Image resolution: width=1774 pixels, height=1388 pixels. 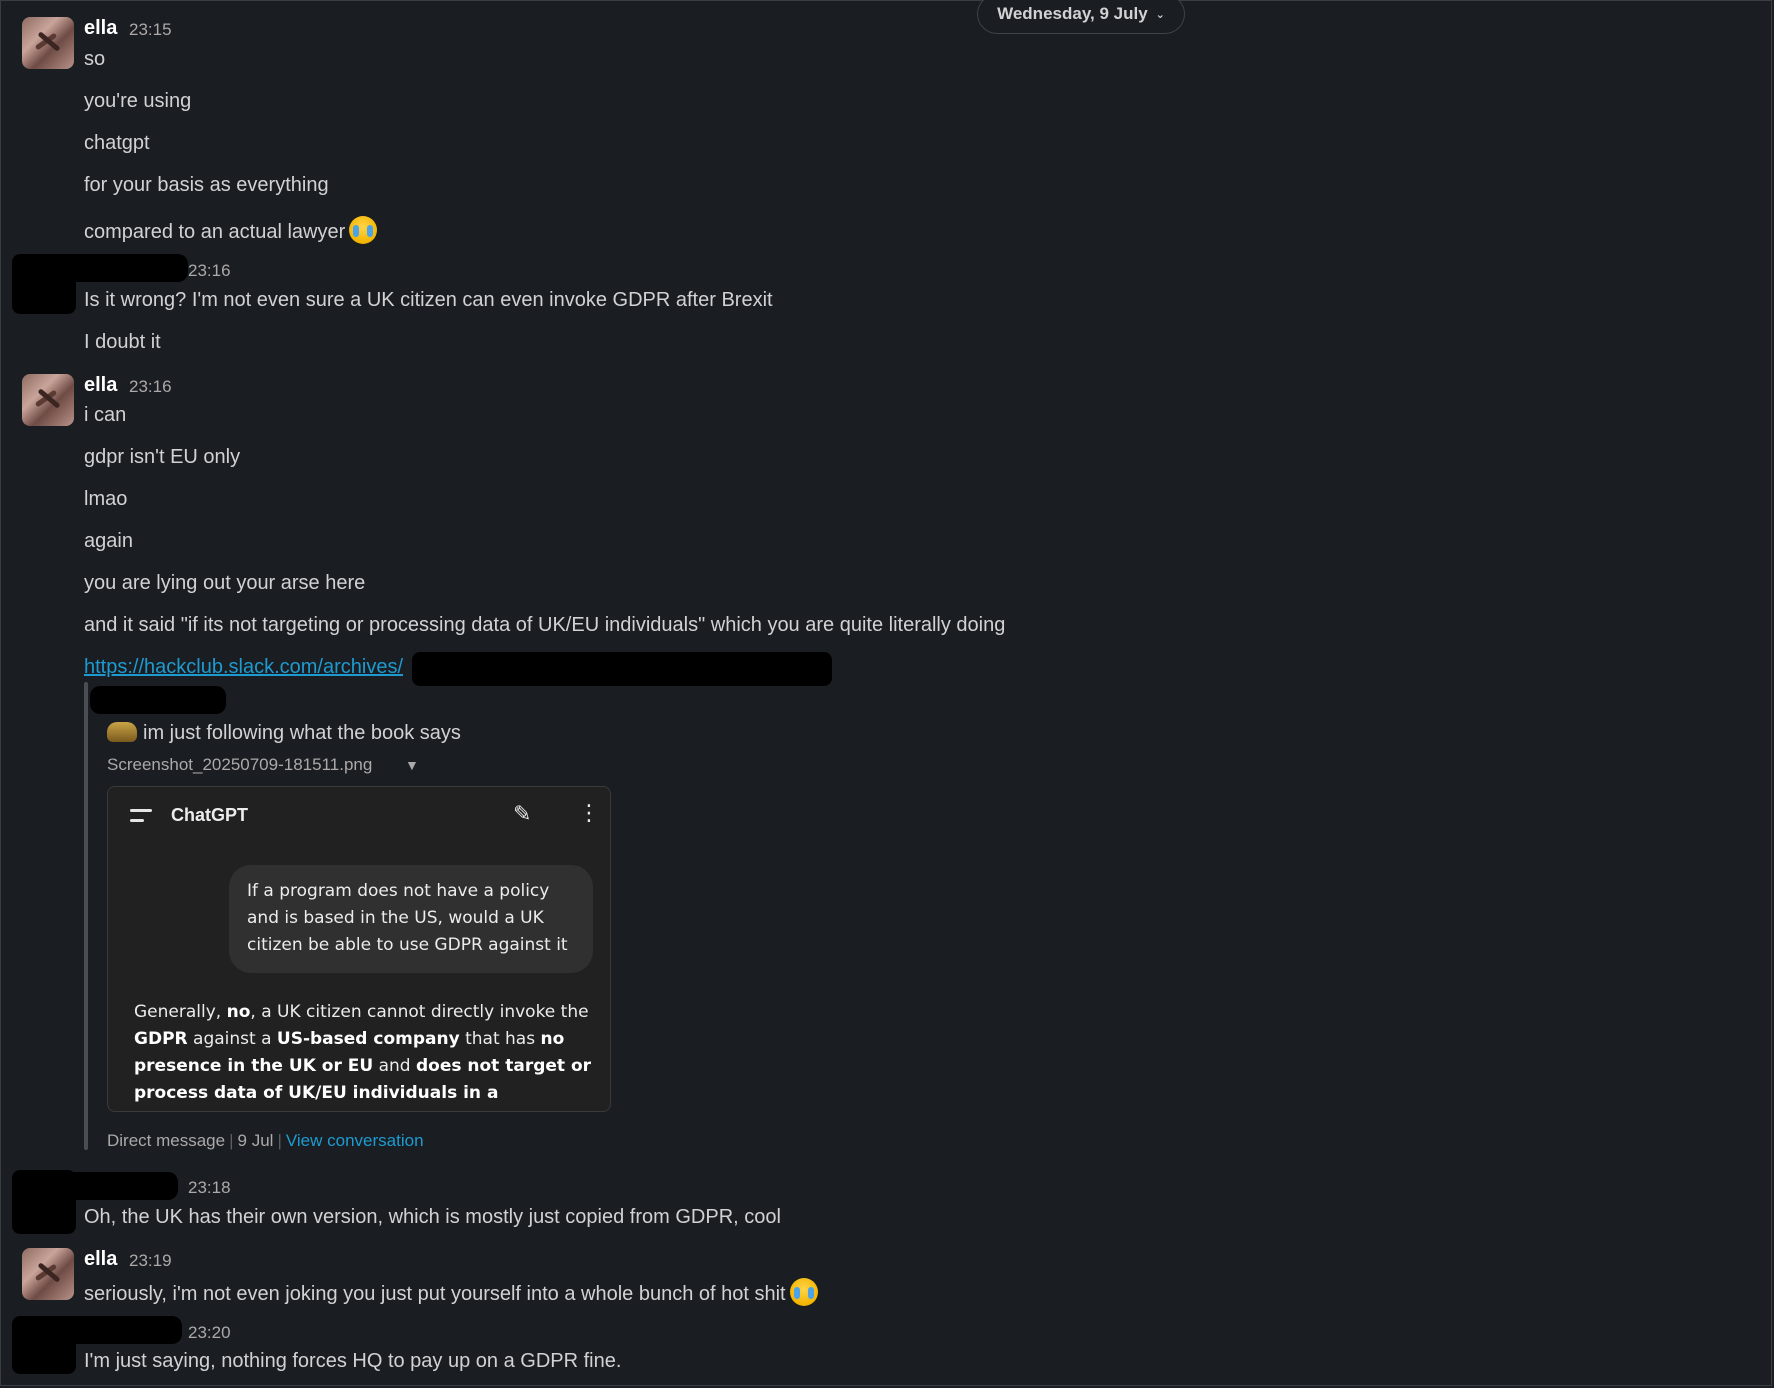 I want to click on menu-icon, so click(x=141, y=819).